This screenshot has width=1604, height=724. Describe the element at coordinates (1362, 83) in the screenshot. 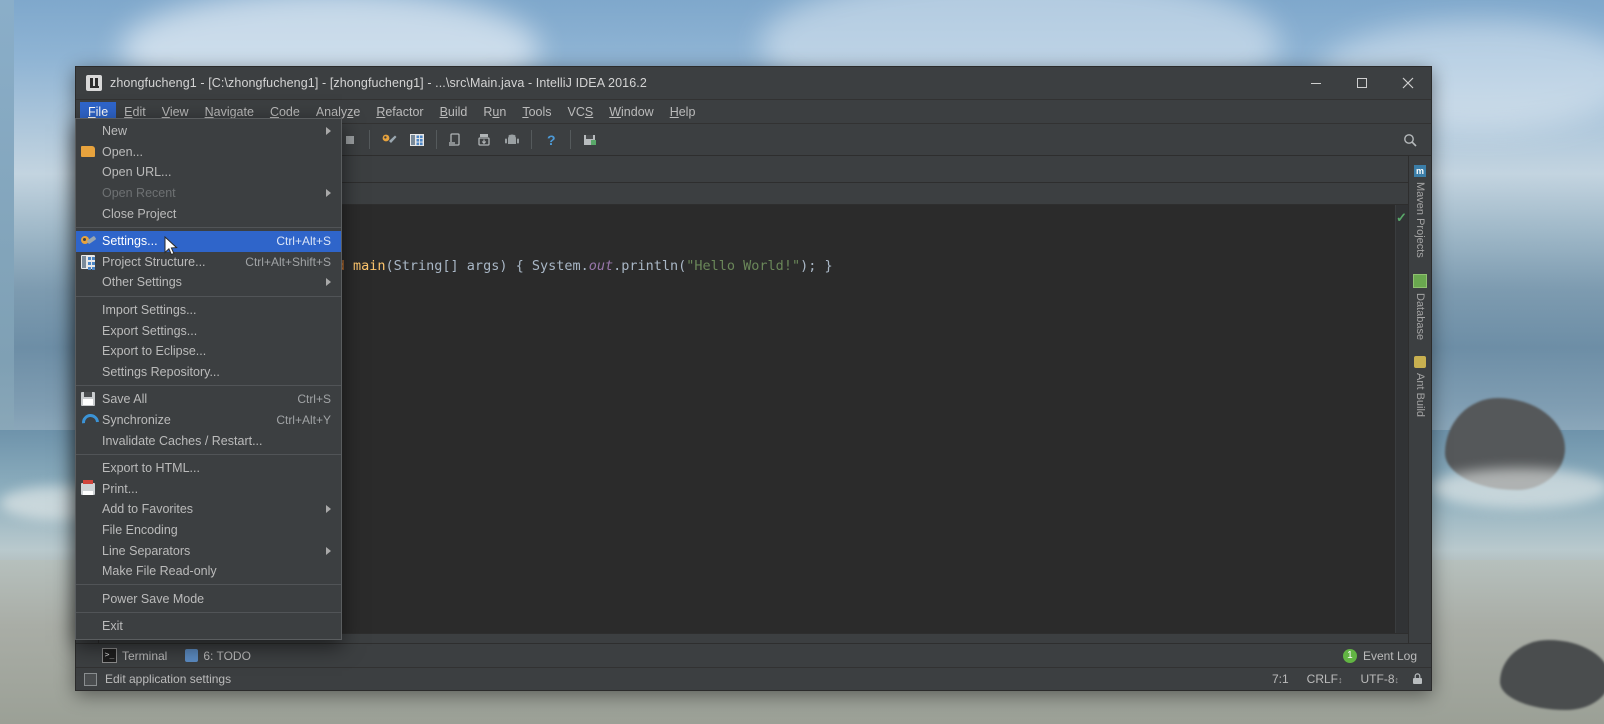

I see `maximize-button` at that location.